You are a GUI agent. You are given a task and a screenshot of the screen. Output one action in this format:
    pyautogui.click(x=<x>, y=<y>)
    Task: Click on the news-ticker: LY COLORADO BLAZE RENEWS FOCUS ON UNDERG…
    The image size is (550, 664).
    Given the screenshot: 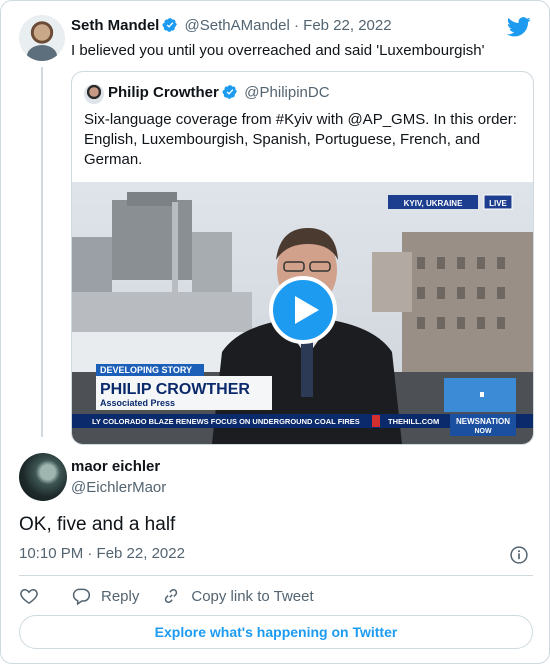 What is the action you would take?
    pyautogui.click(x=226, y=421)
    